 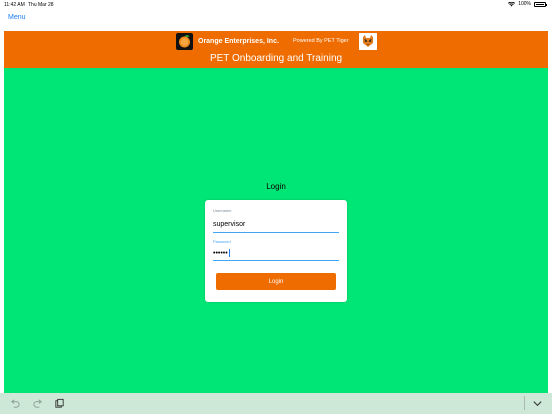 I want to click on powered-by-text: Powered By PET Tiger, so click(x=321, y=41).